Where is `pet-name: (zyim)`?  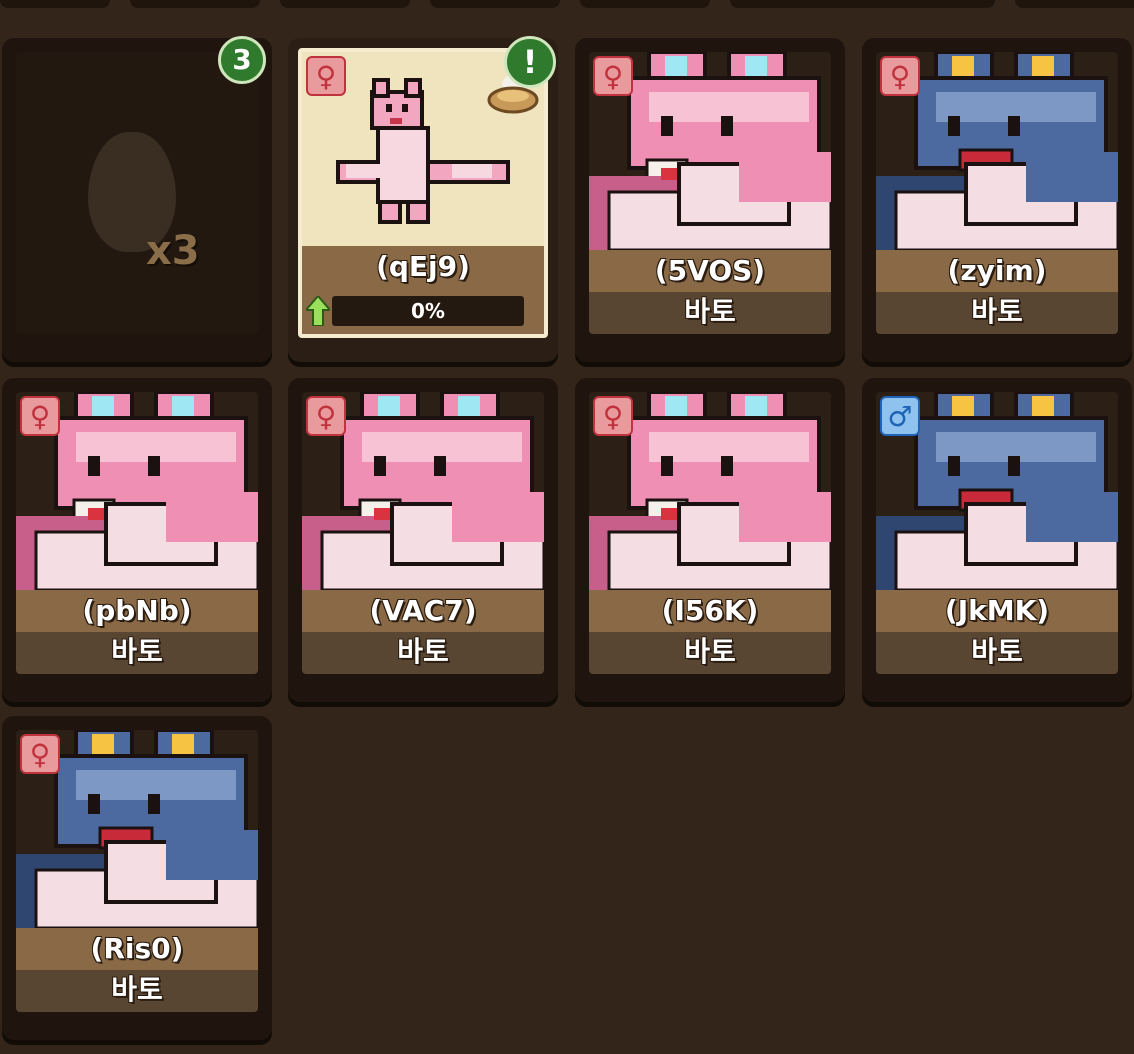 pet-name: (zyim) is located at coordinates (997, 271).